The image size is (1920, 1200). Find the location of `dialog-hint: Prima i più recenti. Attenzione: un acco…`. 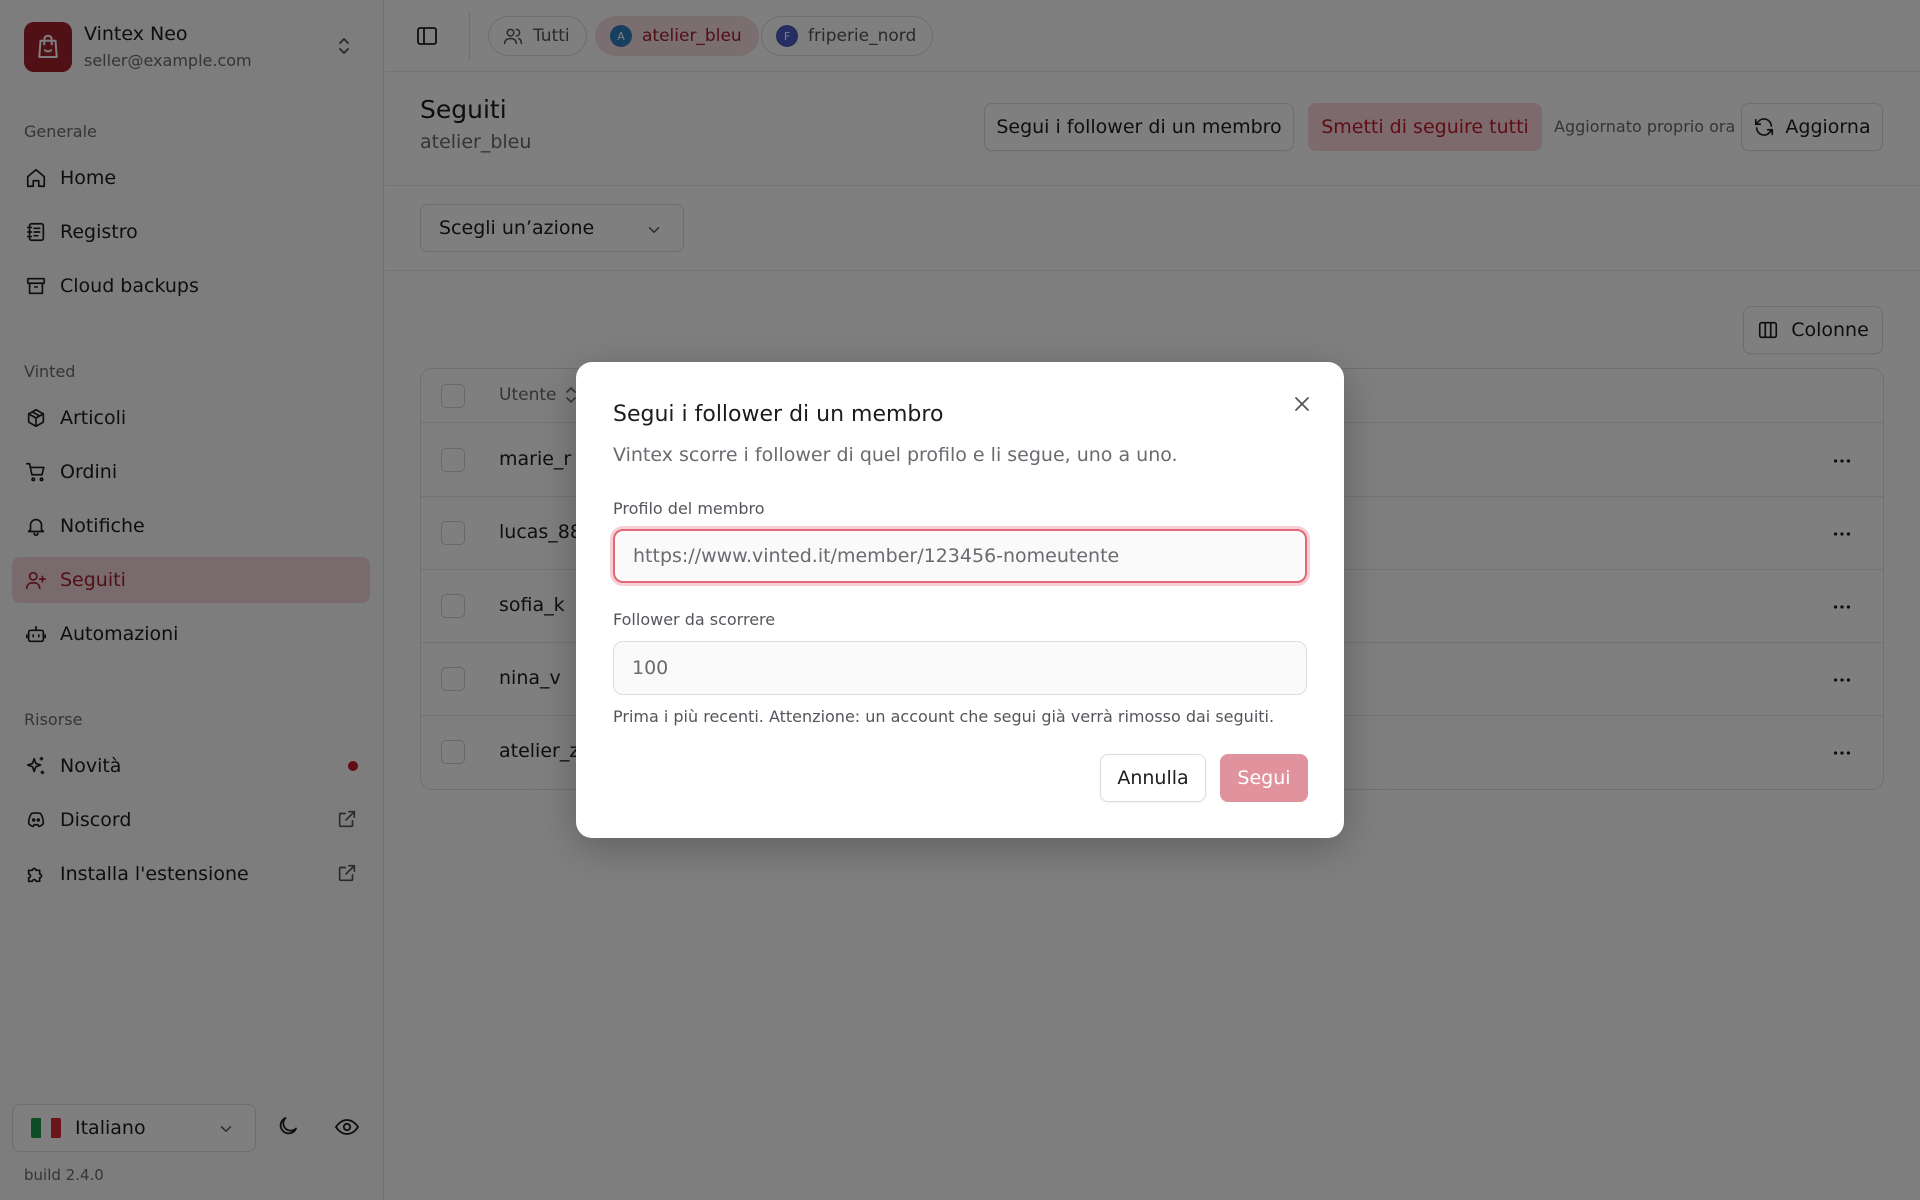

dialog-hint: Prima i più recenti. Attenzione: un acco… is located at coordinates (944, 716).